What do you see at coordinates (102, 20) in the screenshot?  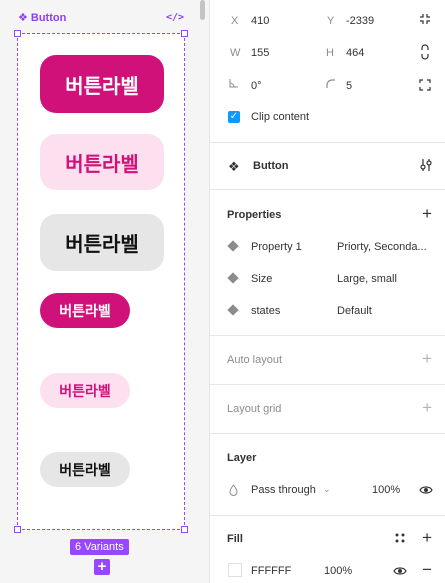 I see `component-set-header: ❖ Button </>` at bounding box center [102, 20].